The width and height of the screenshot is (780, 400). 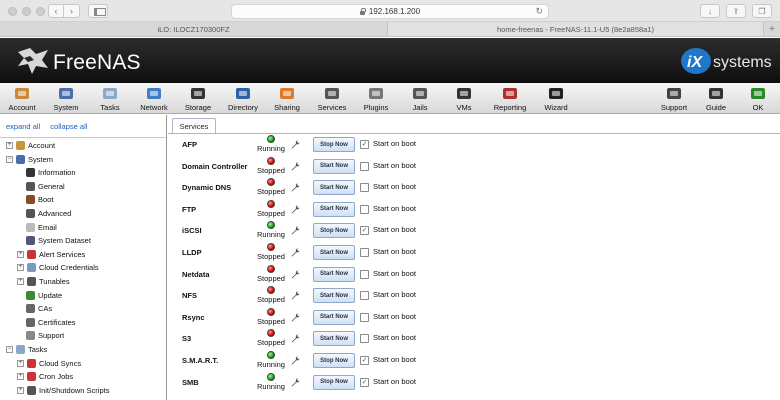 What do you see at coordinates (420, 98) in the screenshot?
I see `toolbar-jails-button: Jails` at bounding box center [420, 98].